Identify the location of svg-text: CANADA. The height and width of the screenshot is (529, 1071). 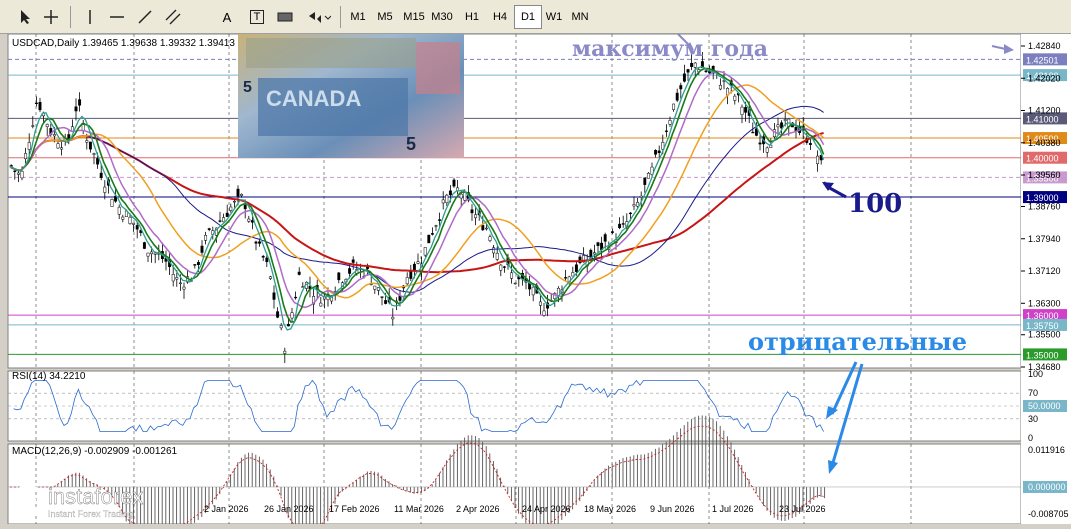
(313, 98).